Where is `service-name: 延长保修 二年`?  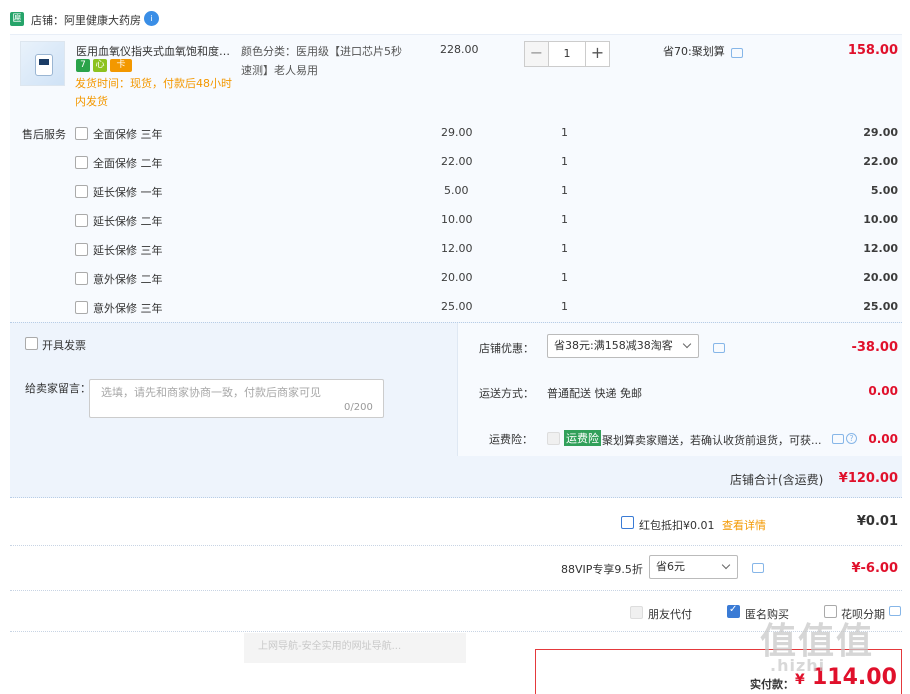
service-name: 延长保修 二年 is located at coordinates (128, 221).